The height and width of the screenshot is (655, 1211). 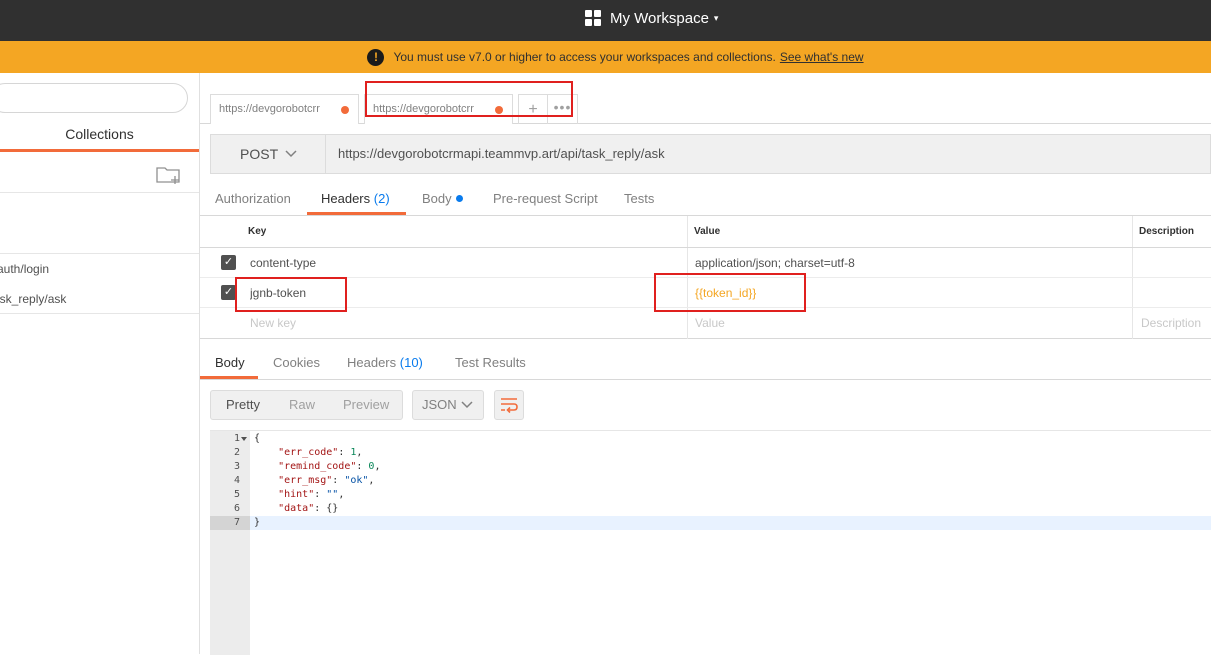 What do you see at coordinates (710, 323) in the screenshot?
I see `new-value-input: Value` at bounding box center [710, 323].